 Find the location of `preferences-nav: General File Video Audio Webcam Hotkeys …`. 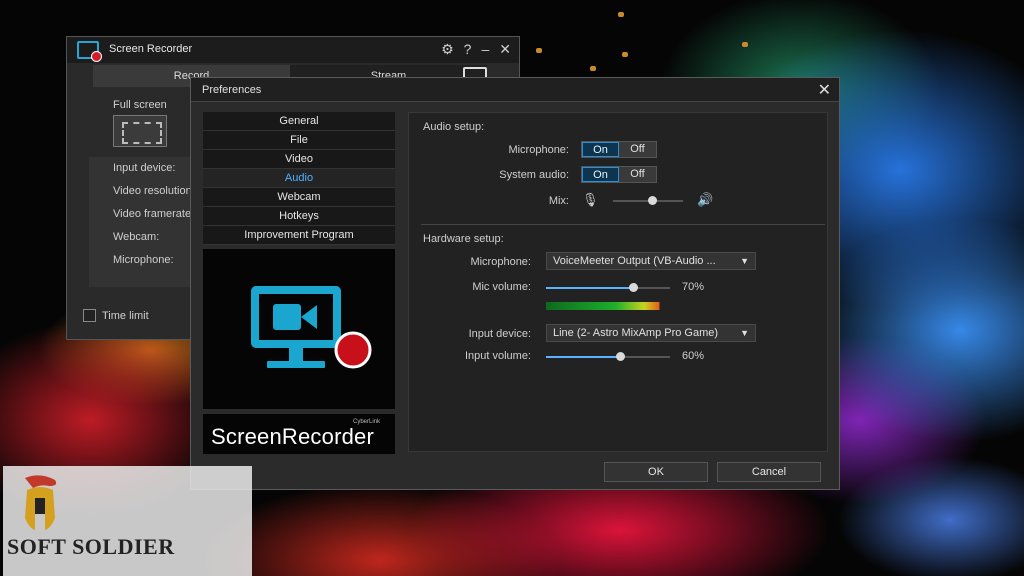

preferences-nav: General File Video Audio Webcam Hotkeys … is located at coordinates (299, 178).